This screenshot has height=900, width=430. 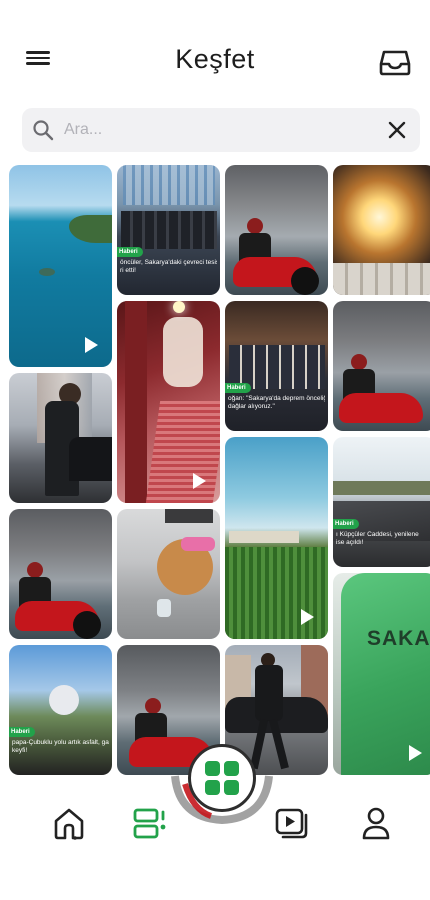 What do you see at coordinates (381, 674) in the screenshot?
I see `grid-item-video: SAKAR` at bounding box center [381, 674].